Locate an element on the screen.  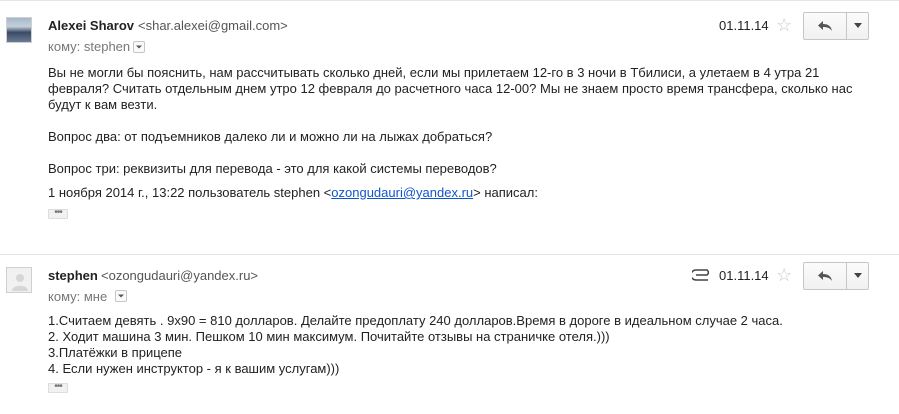
body-line: 3.Платёжки в прицепе is located at coordinates (115, 352).